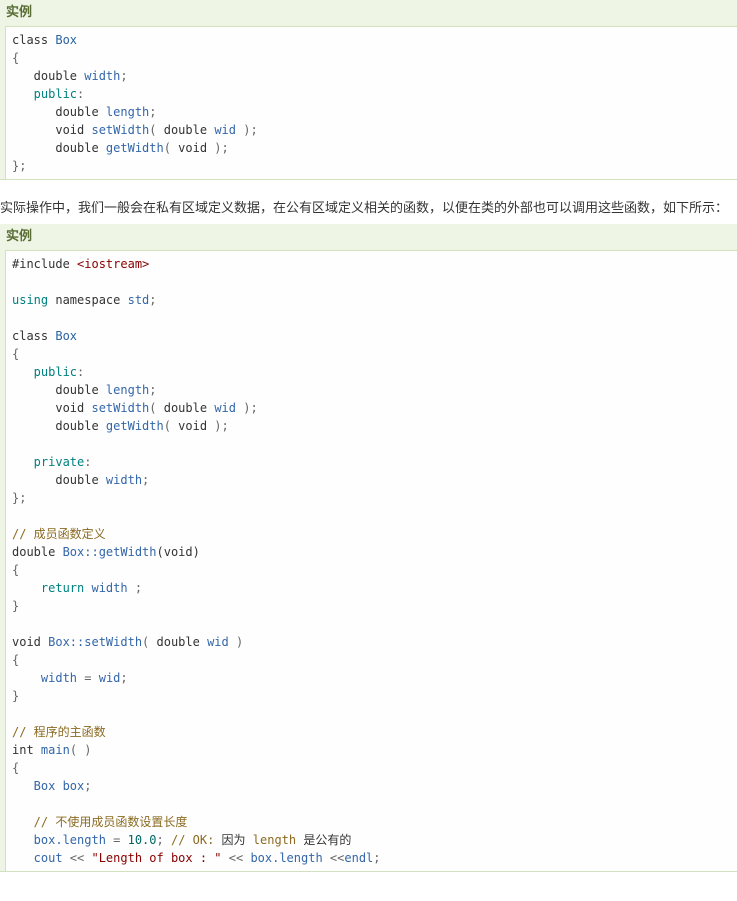 This screenshot has width=737, height=901. I want to click on code-token: "Length of box : ", so click(156, 858).